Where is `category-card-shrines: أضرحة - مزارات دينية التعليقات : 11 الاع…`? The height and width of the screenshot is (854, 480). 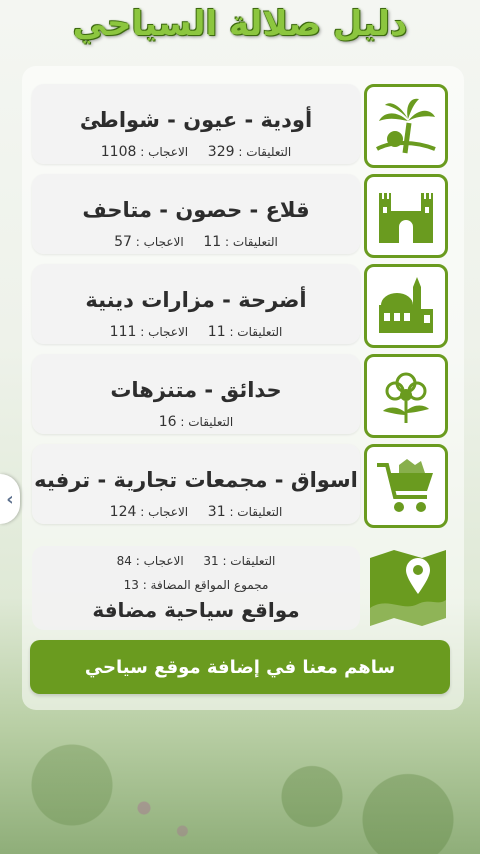
category-card-shrines: أضرحة - مزارات دينية التعليقات : 11 الاع… is located at coordinates (196, 304).